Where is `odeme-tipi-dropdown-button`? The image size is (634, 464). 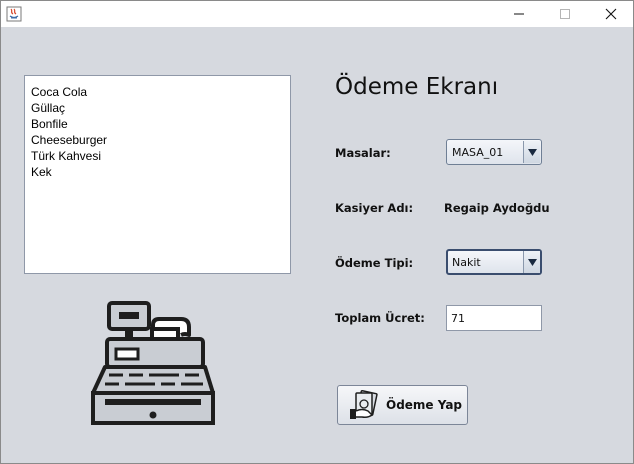 odeme-tipi-dropdown-button is located at coordinates (531, 262).